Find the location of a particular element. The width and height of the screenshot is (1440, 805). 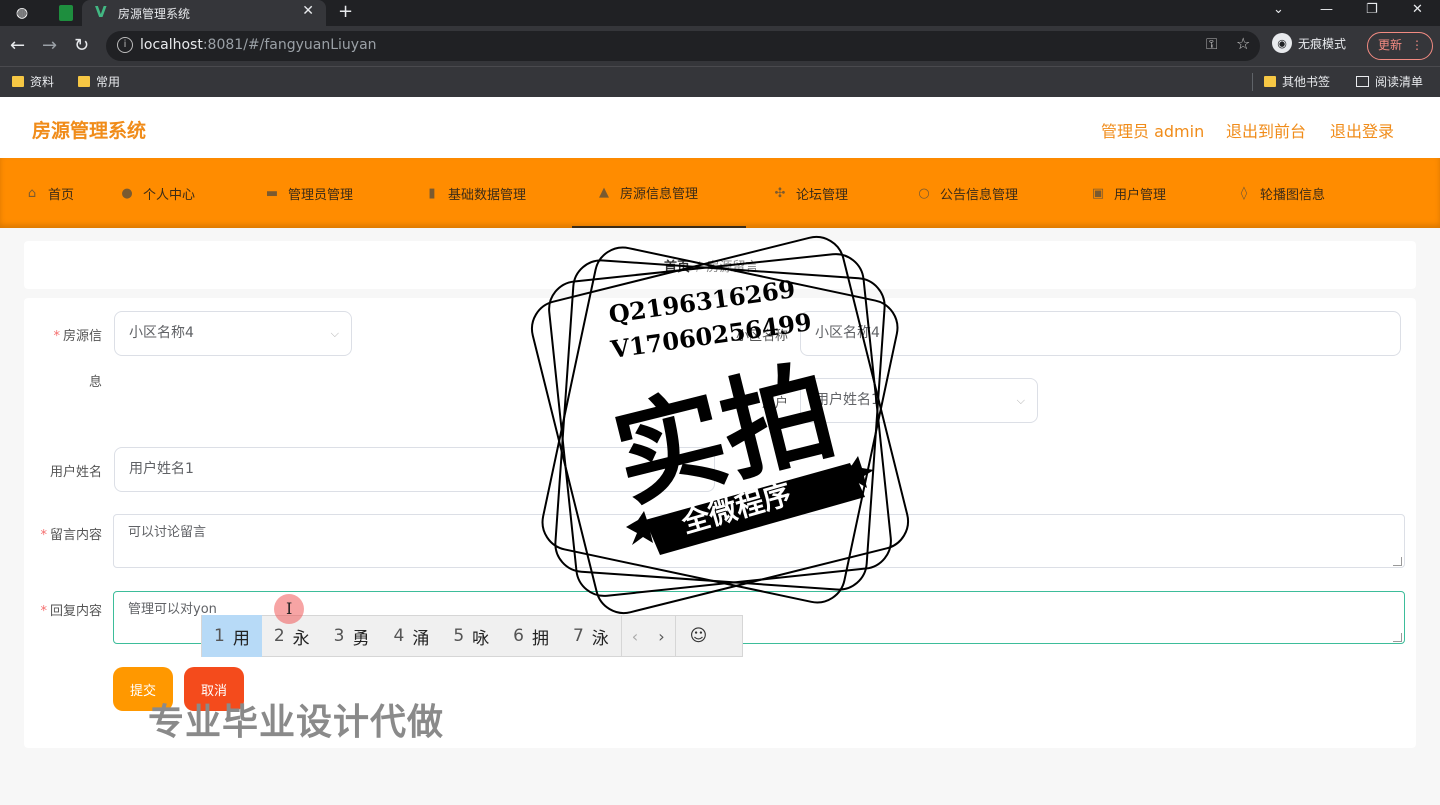

bookmark-ziliao: 资料 is located at coordinates (33, 81).